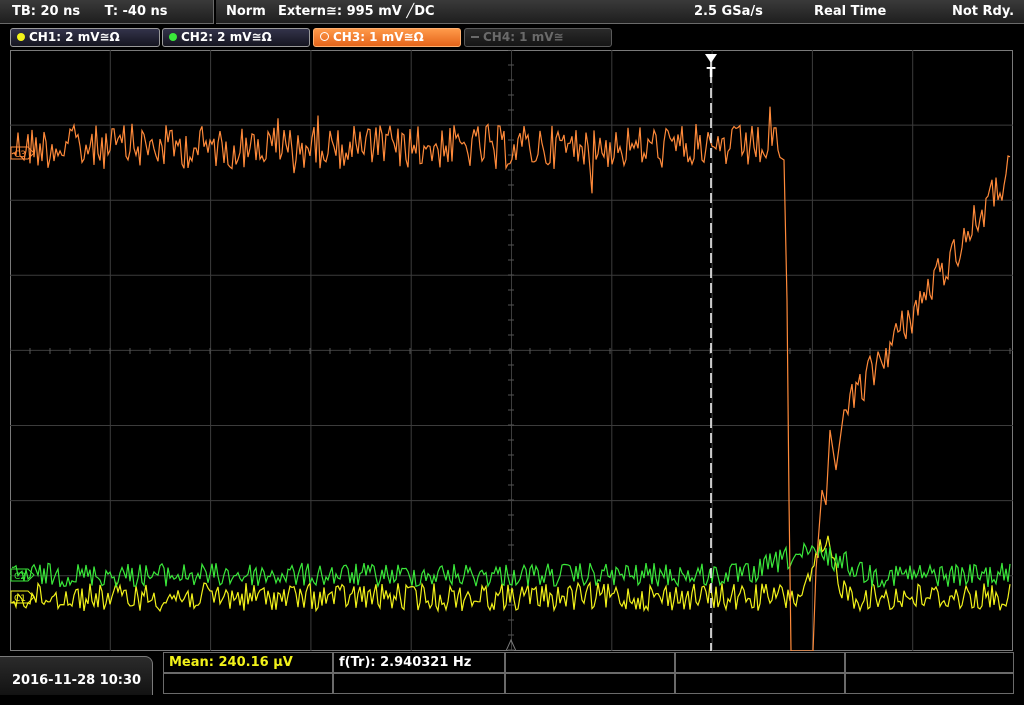 This screenshot has width=1024, height=705. Describe the element at coordinates (475, 37) in the screenshot. I see `channel-4-indicator-icon` at that location.